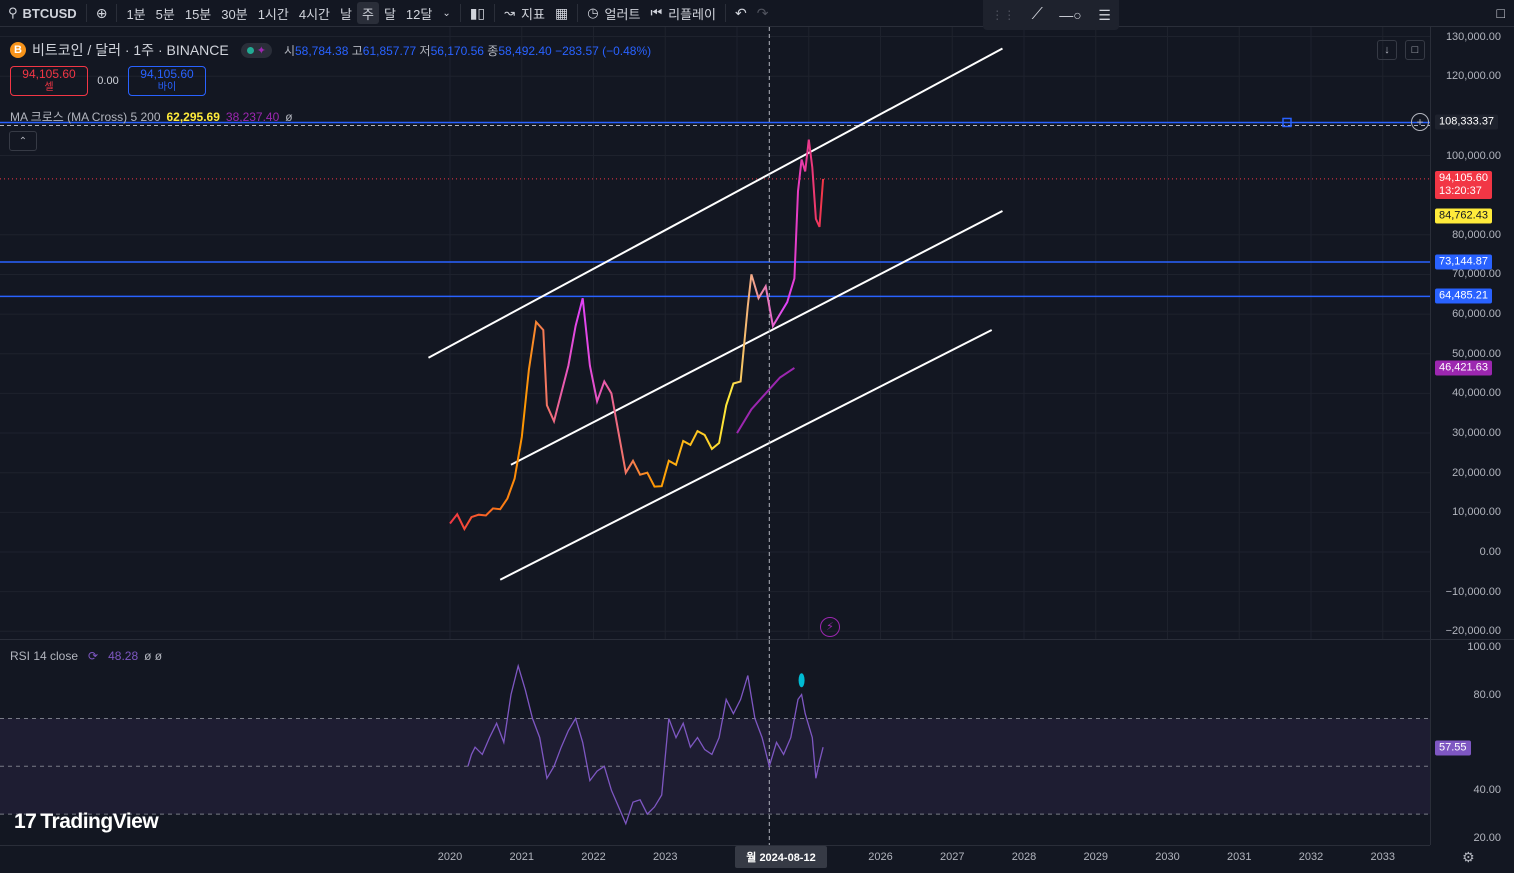 This screenshot has height=873, width=1514. I want to click on rsi-value-tag: 57.55, so click(1453, 748).